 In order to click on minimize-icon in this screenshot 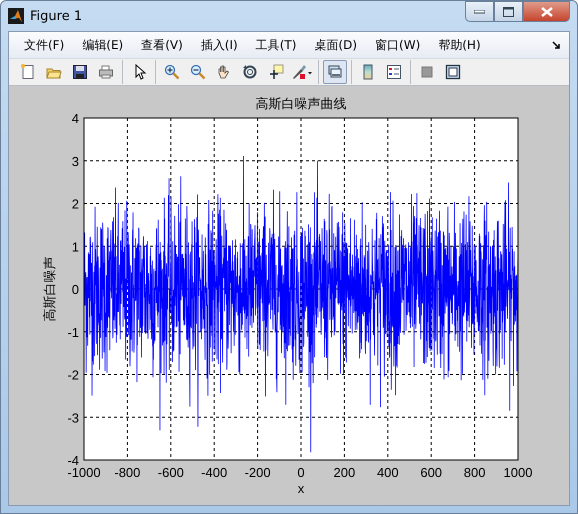, I will do `click(479, 12)`.